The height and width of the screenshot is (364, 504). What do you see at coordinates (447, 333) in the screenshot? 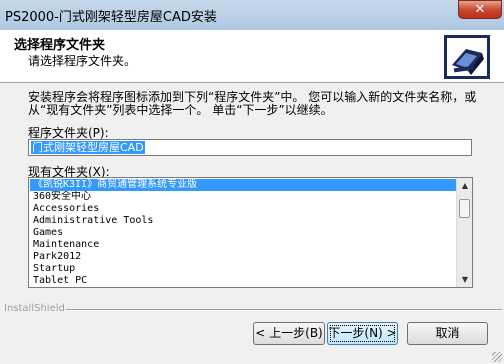
I see `cancel-button: 取消` at bounding box center [447, 333].